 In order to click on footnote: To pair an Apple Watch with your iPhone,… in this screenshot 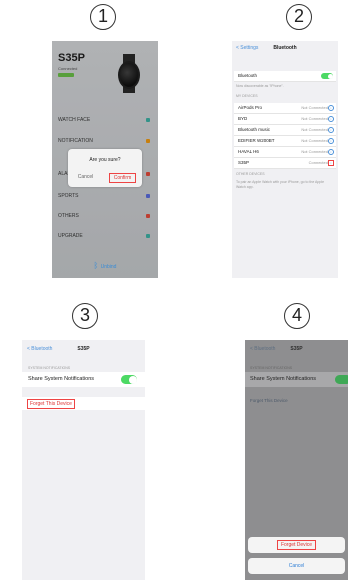, I will do `click(280, 184)`.